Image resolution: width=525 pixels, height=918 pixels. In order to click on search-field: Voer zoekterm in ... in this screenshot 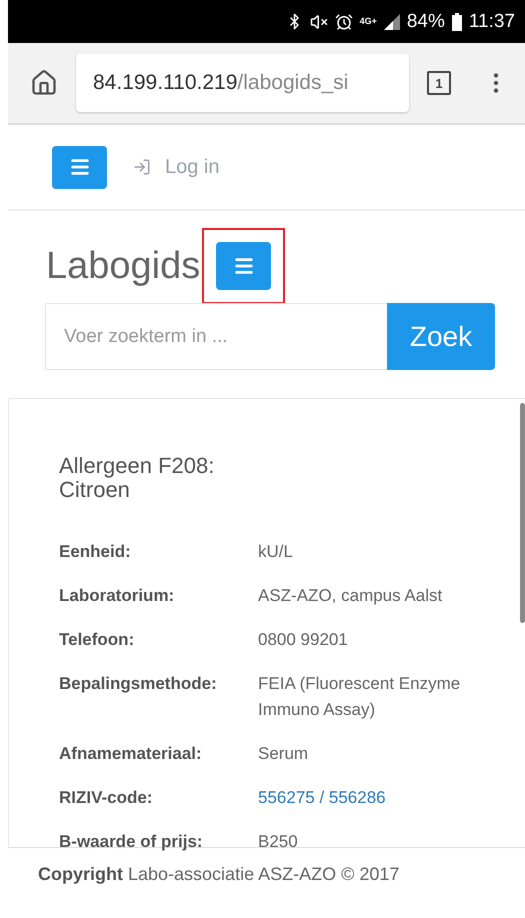, I will do `click(216, 336)`.